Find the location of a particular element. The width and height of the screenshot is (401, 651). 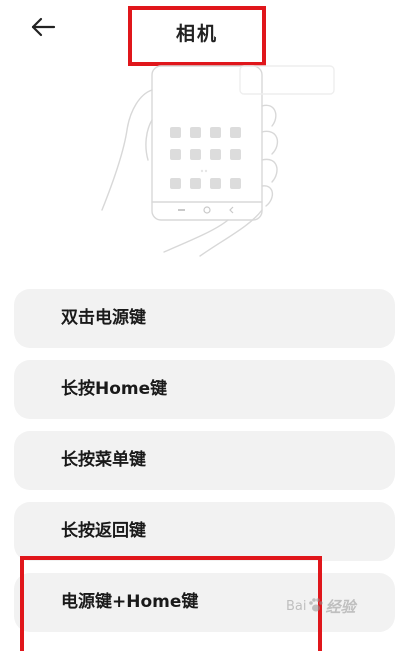

list-item-long-press-home: 长按Home键 is located at coordinates (204, 389).